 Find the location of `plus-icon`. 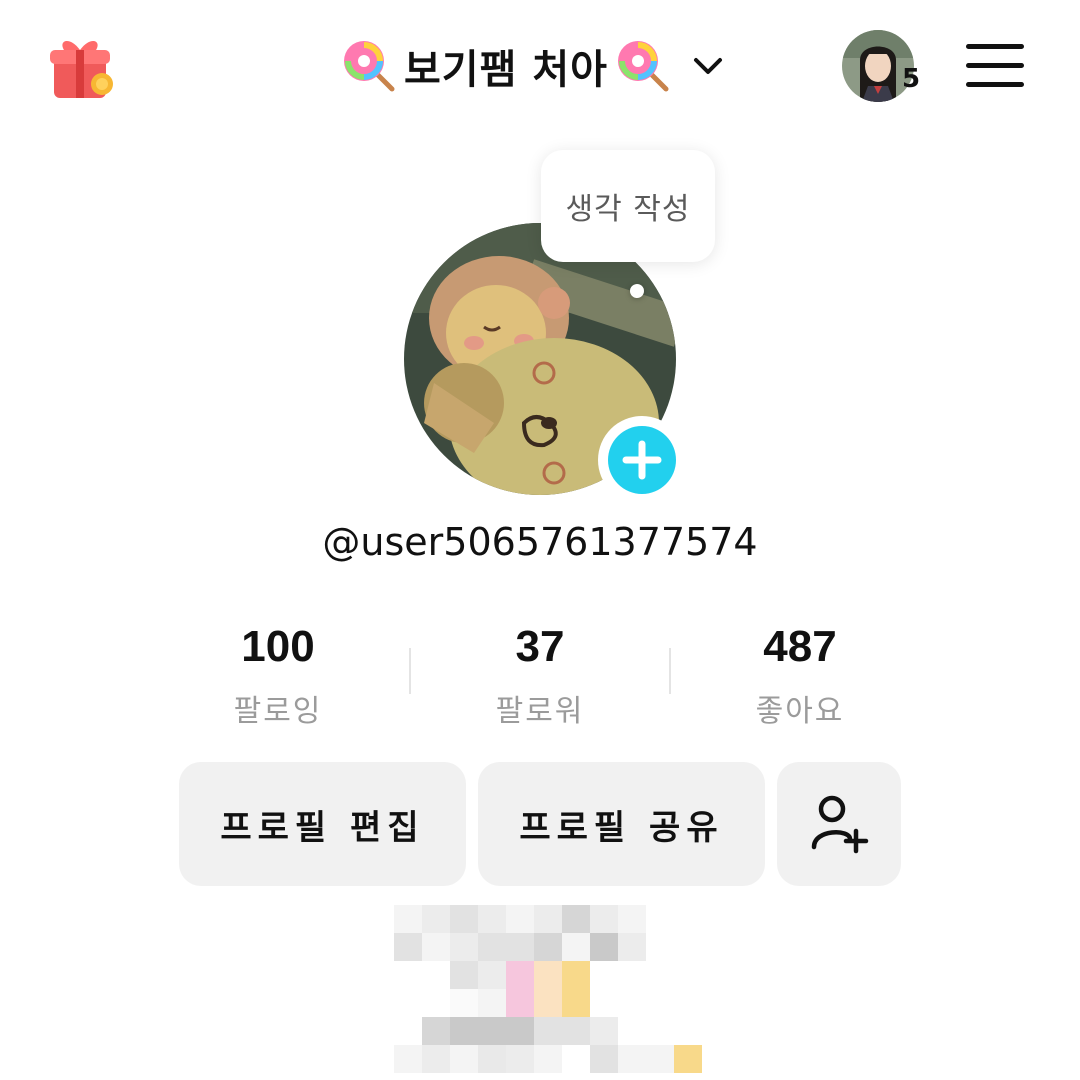

plus-icon is located at coordinates (642, 460).